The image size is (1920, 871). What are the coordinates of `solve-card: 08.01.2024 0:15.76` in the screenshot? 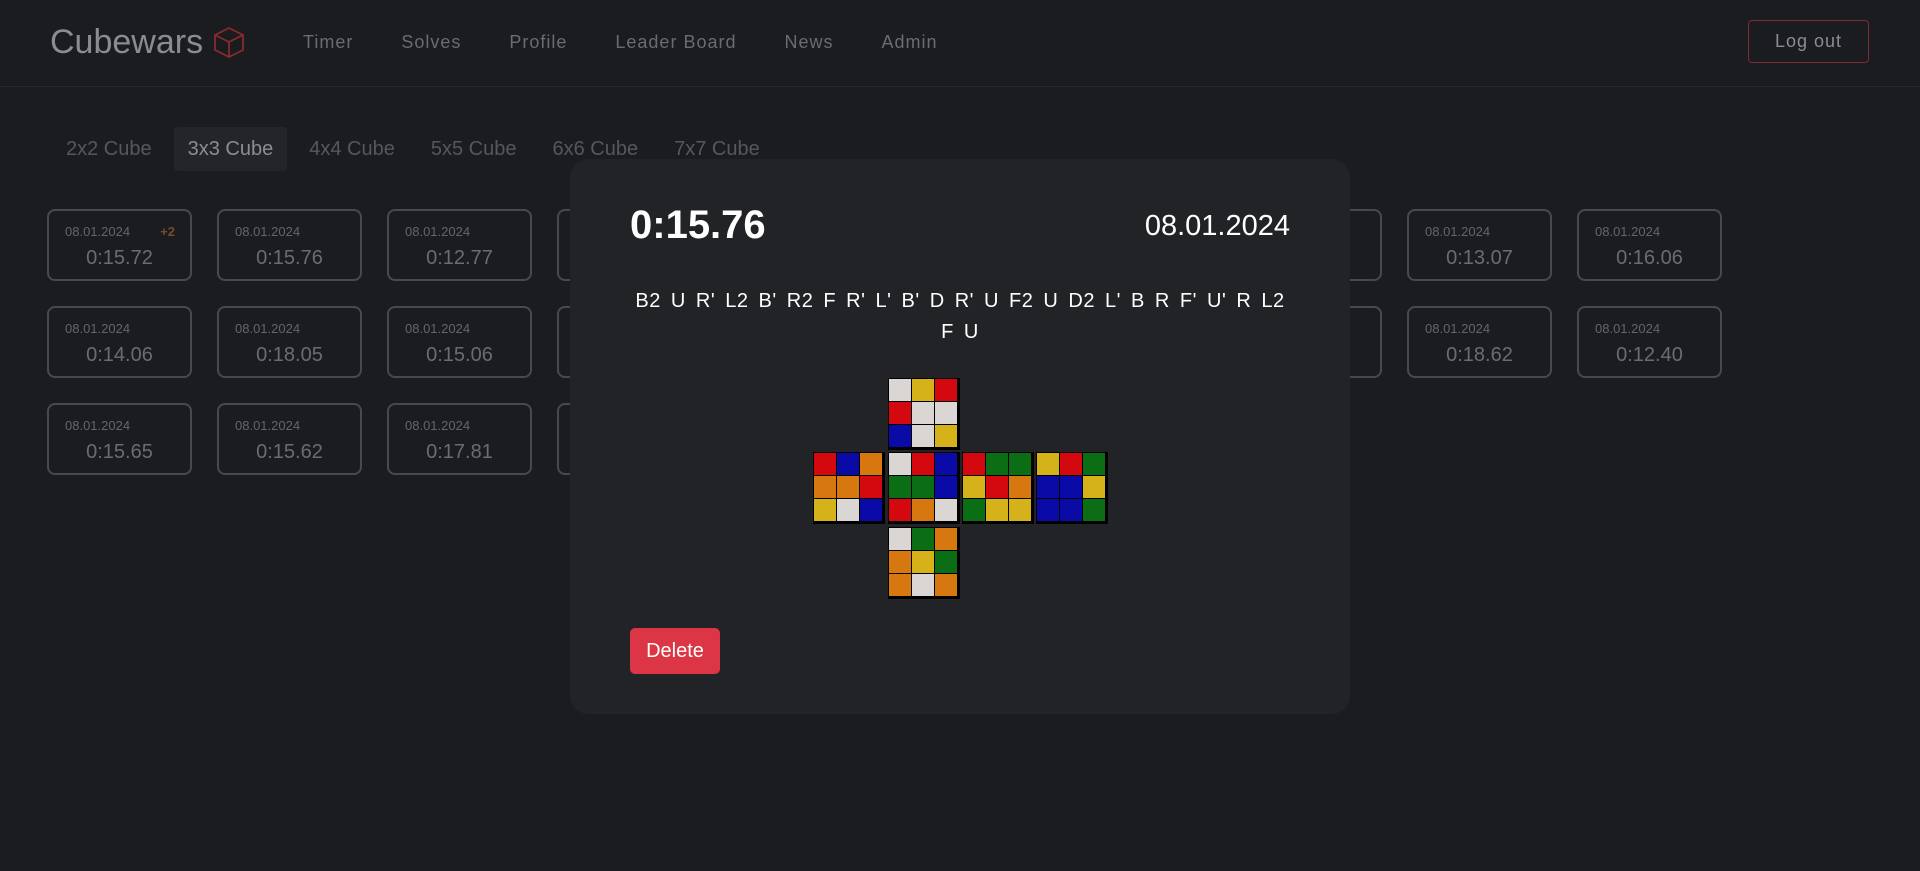 It's located at (289, 245).